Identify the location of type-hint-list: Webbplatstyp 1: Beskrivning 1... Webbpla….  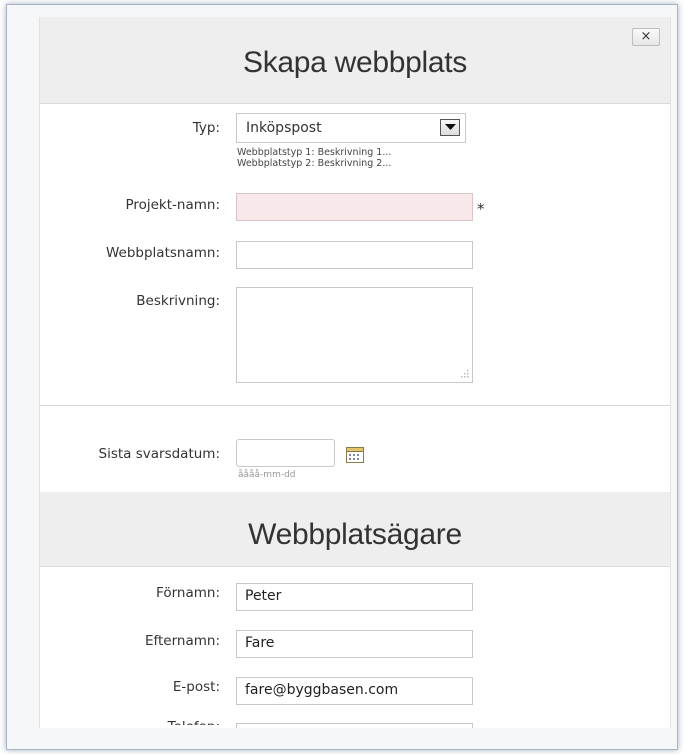
(314, 158).